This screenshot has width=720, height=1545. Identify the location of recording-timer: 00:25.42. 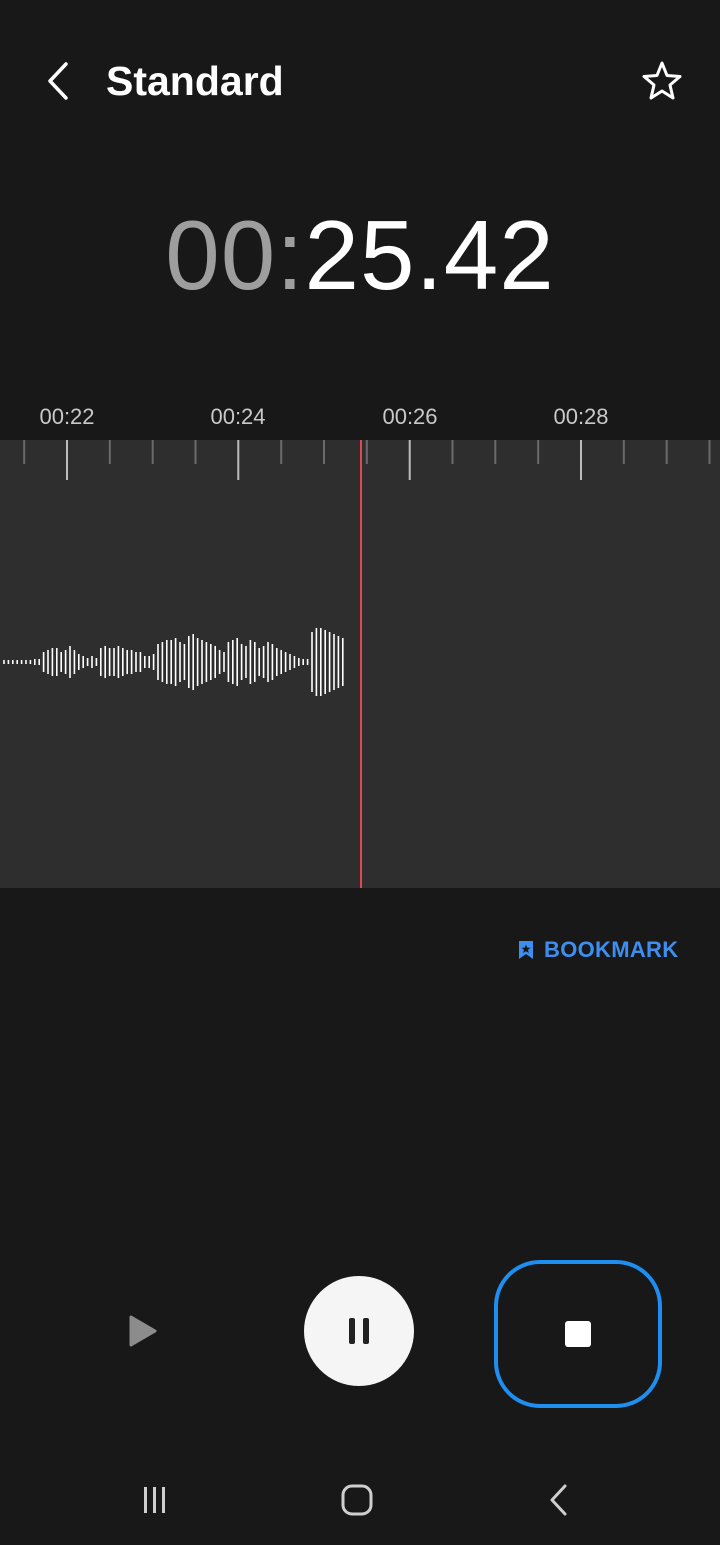
(360, 255).